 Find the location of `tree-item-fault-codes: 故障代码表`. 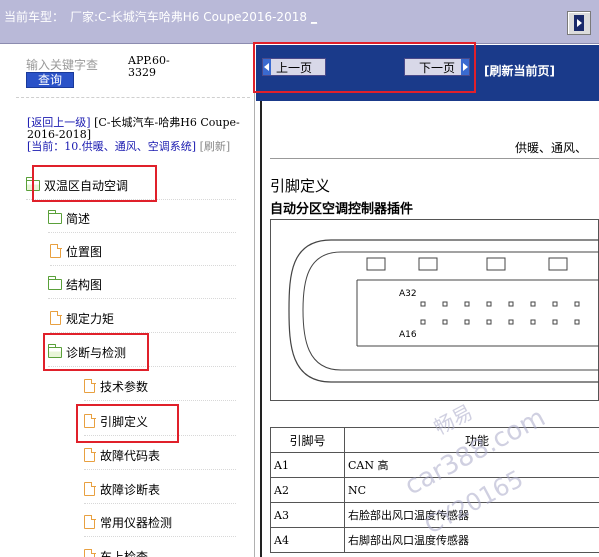

tree-item-fault-codes: 故障代码表 is located at coordinates (160, 455).